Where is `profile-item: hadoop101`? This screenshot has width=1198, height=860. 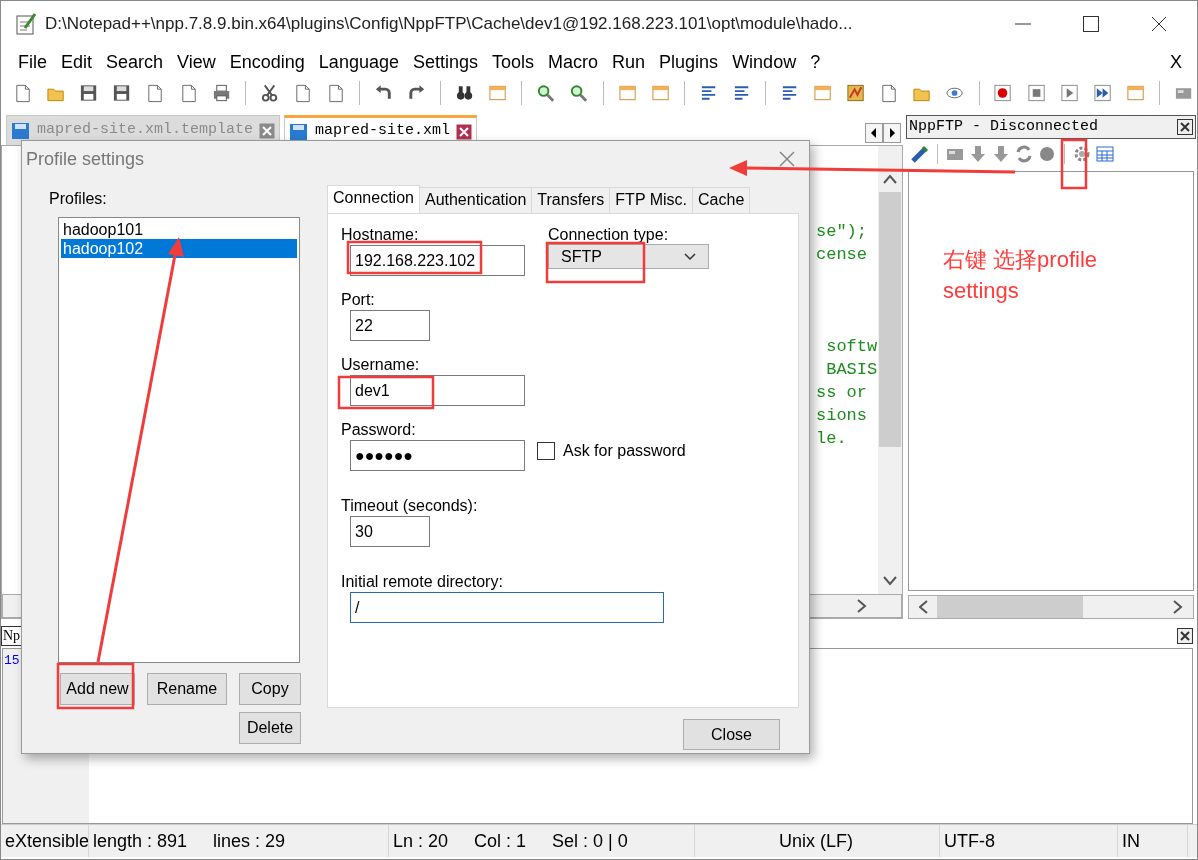
profile-item: hadoop101 is located at coordinates (179, 229).